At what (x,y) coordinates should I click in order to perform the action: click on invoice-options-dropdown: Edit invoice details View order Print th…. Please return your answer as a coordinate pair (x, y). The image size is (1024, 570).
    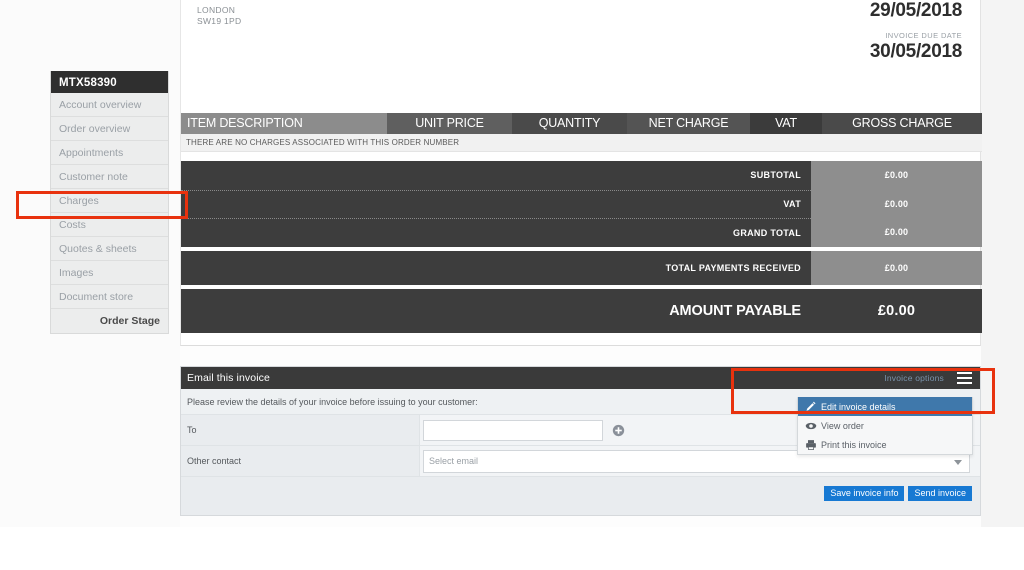
    Looking at the image, I should click on (885, 426).